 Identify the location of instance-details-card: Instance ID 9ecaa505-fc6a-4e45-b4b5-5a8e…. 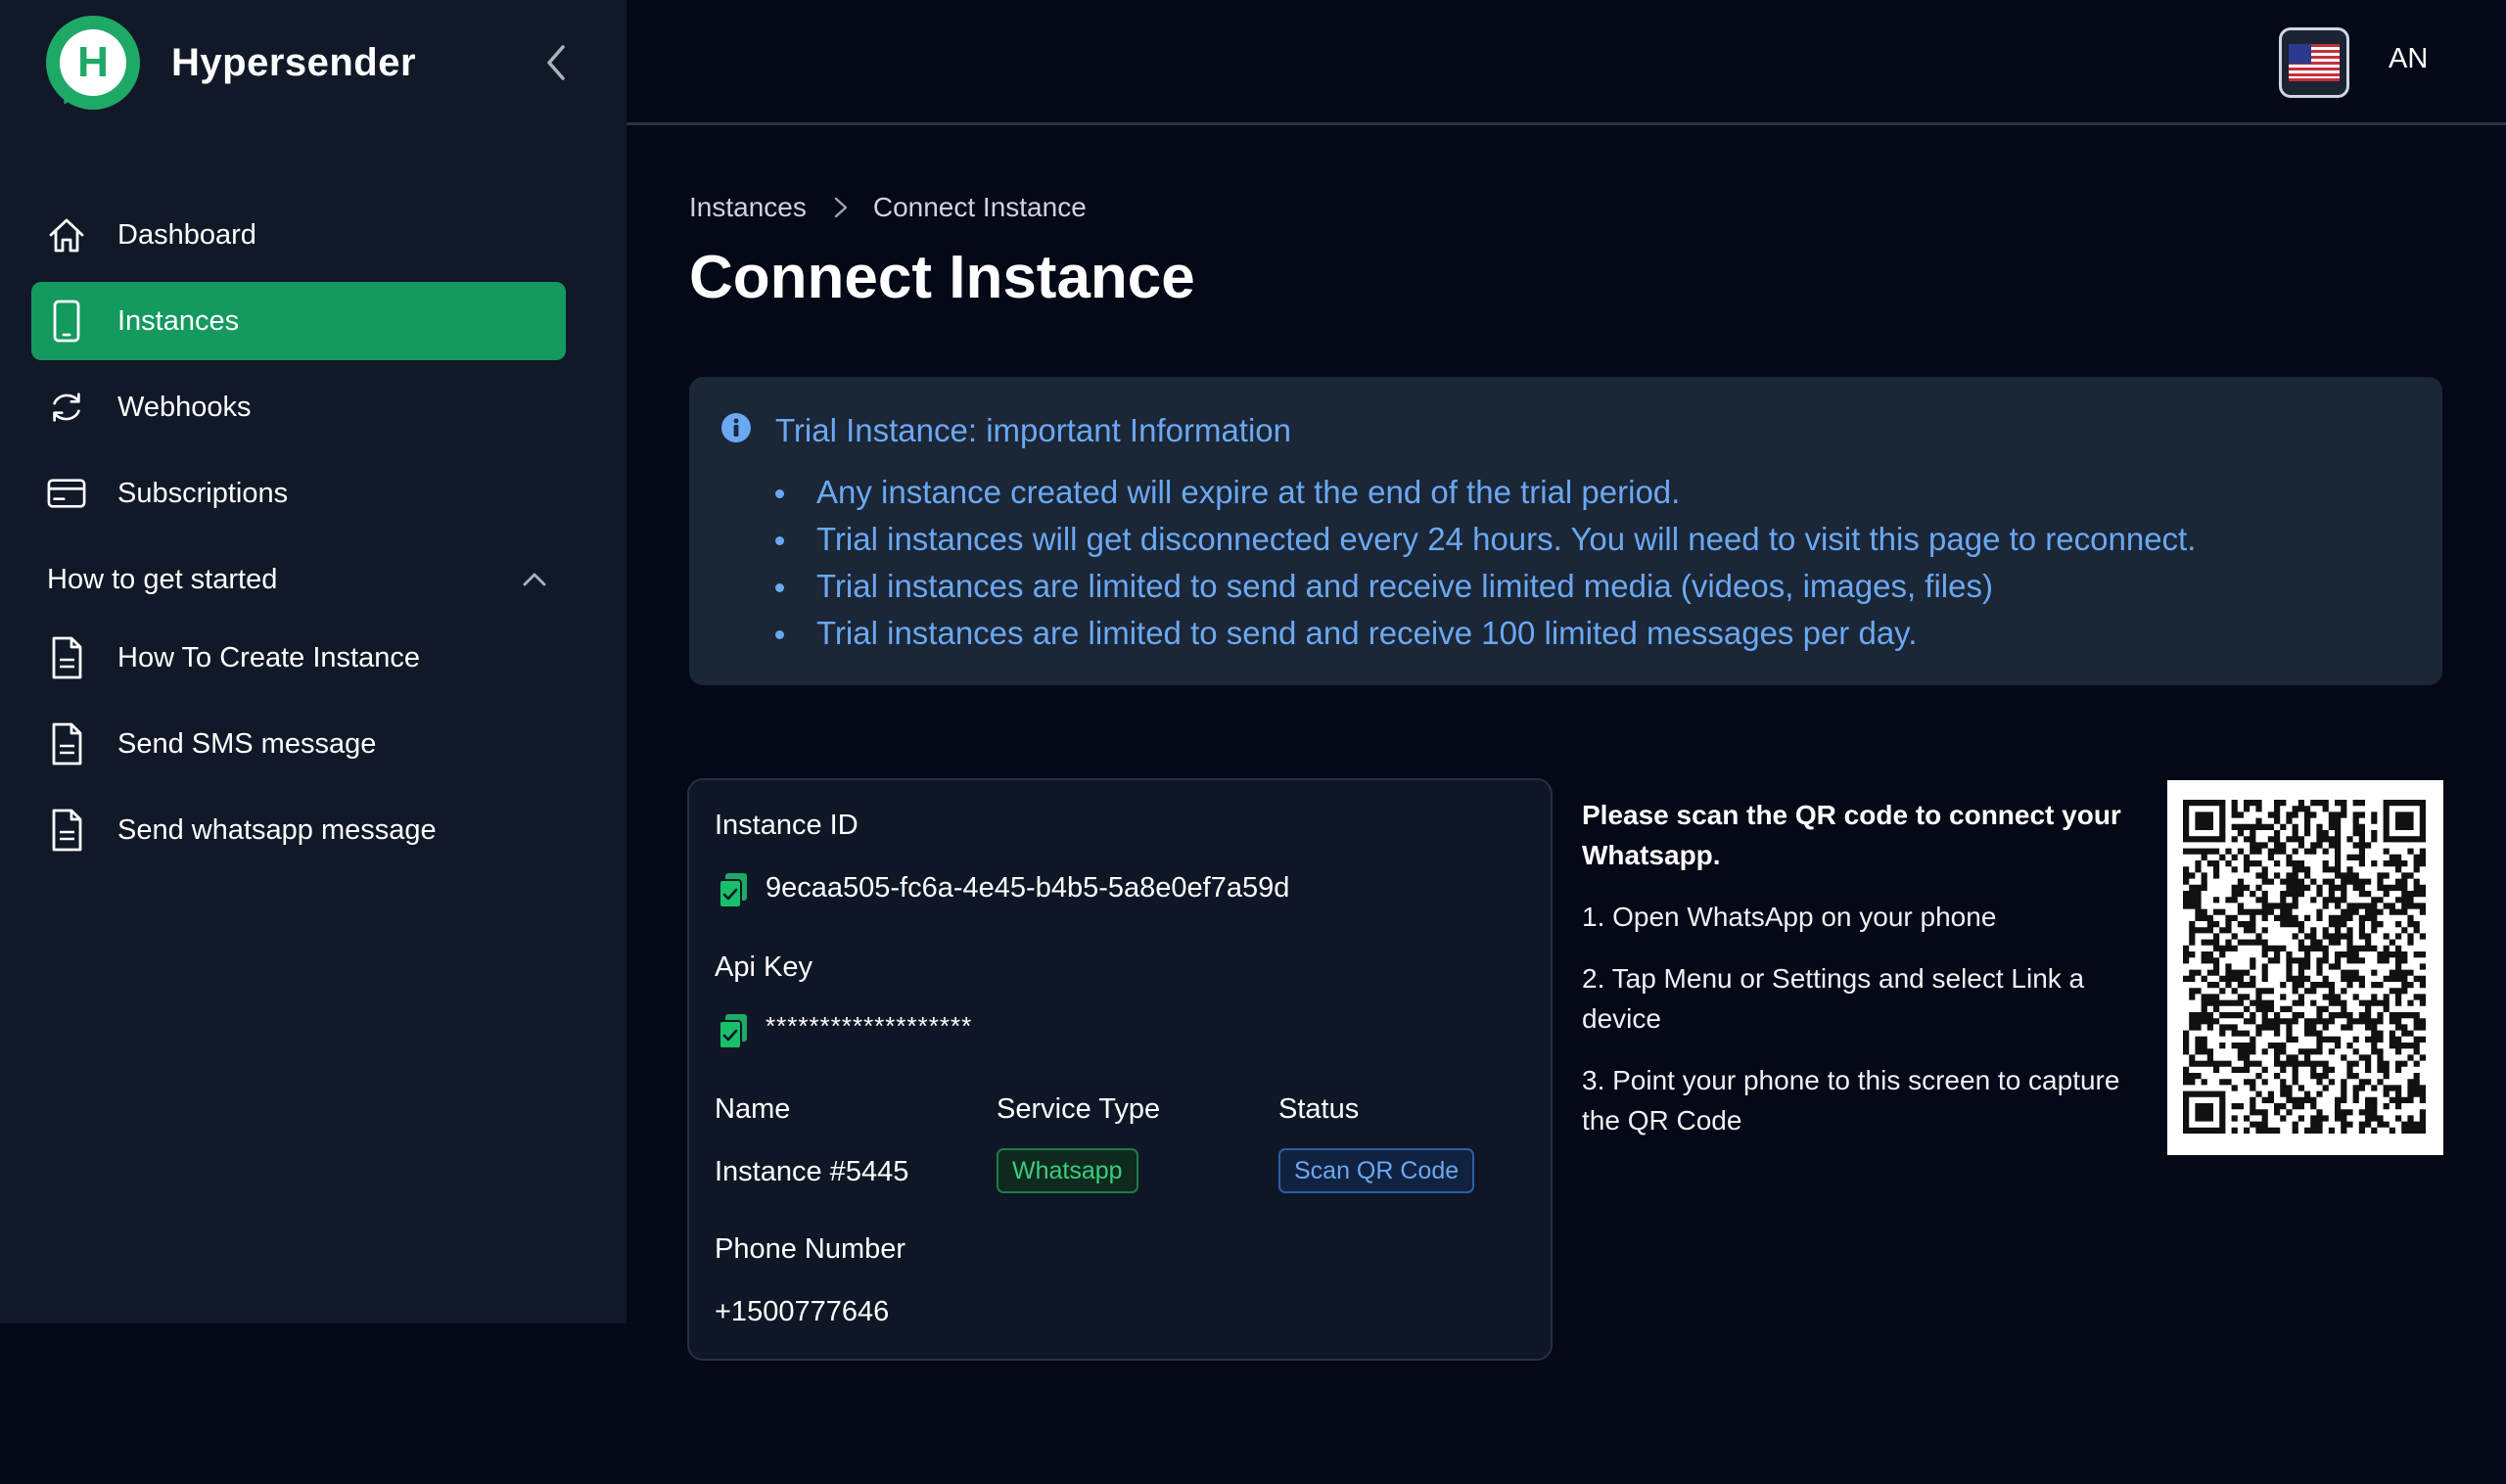
(1120, 1069).